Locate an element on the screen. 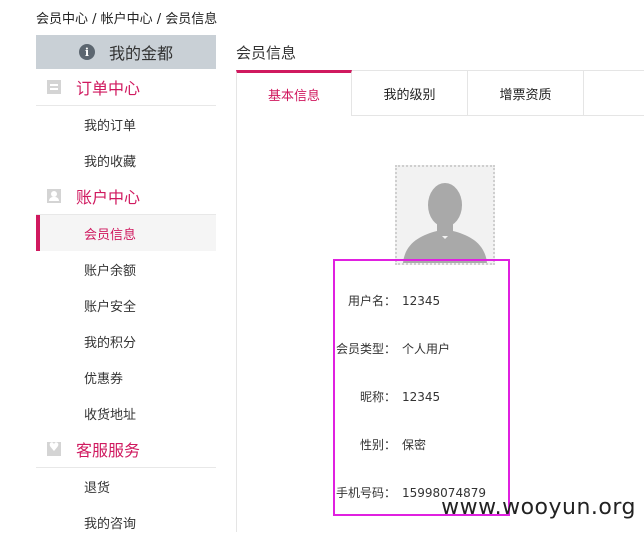 Image resolution: width=644 pixels, height=540 pixels. avatar is located at coordinates (445, 215).